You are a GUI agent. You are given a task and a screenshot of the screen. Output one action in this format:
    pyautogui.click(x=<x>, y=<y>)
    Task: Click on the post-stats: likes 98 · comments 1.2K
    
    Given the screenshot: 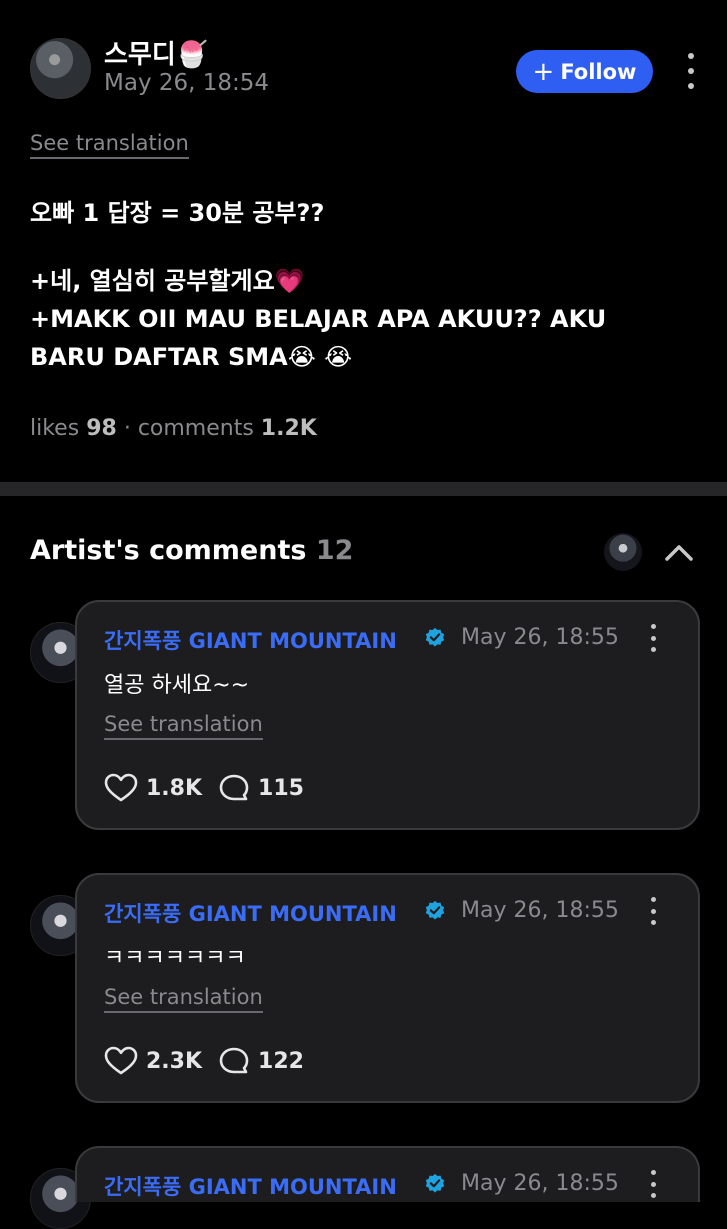 What is the action you would take?
    pyautogui.click(x=173, y=428)
    